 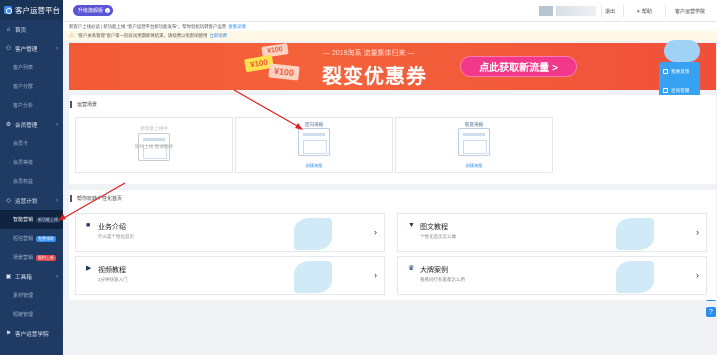 I want to click on sidebar-item-customers: ⚇ 客户管理 ›, so click(x=31, y=48).